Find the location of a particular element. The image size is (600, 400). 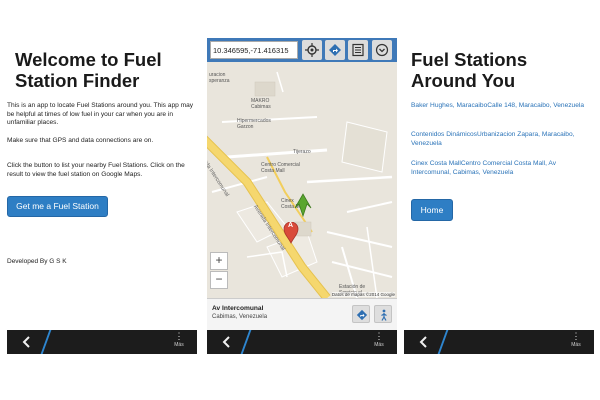

list-button is located at coordinates (358, 50).